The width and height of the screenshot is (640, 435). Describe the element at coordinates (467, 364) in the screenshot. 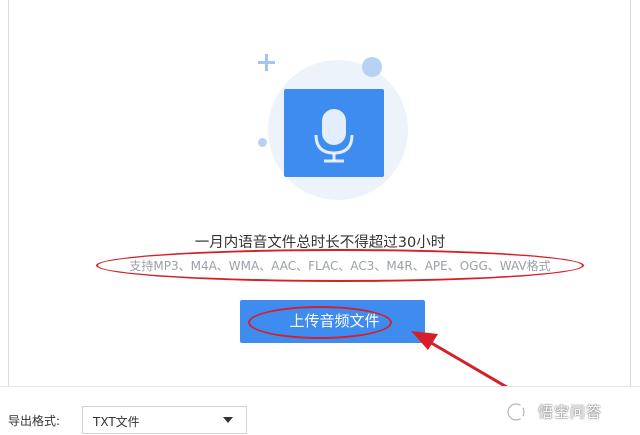

I see `annotation-arrow` at that location.